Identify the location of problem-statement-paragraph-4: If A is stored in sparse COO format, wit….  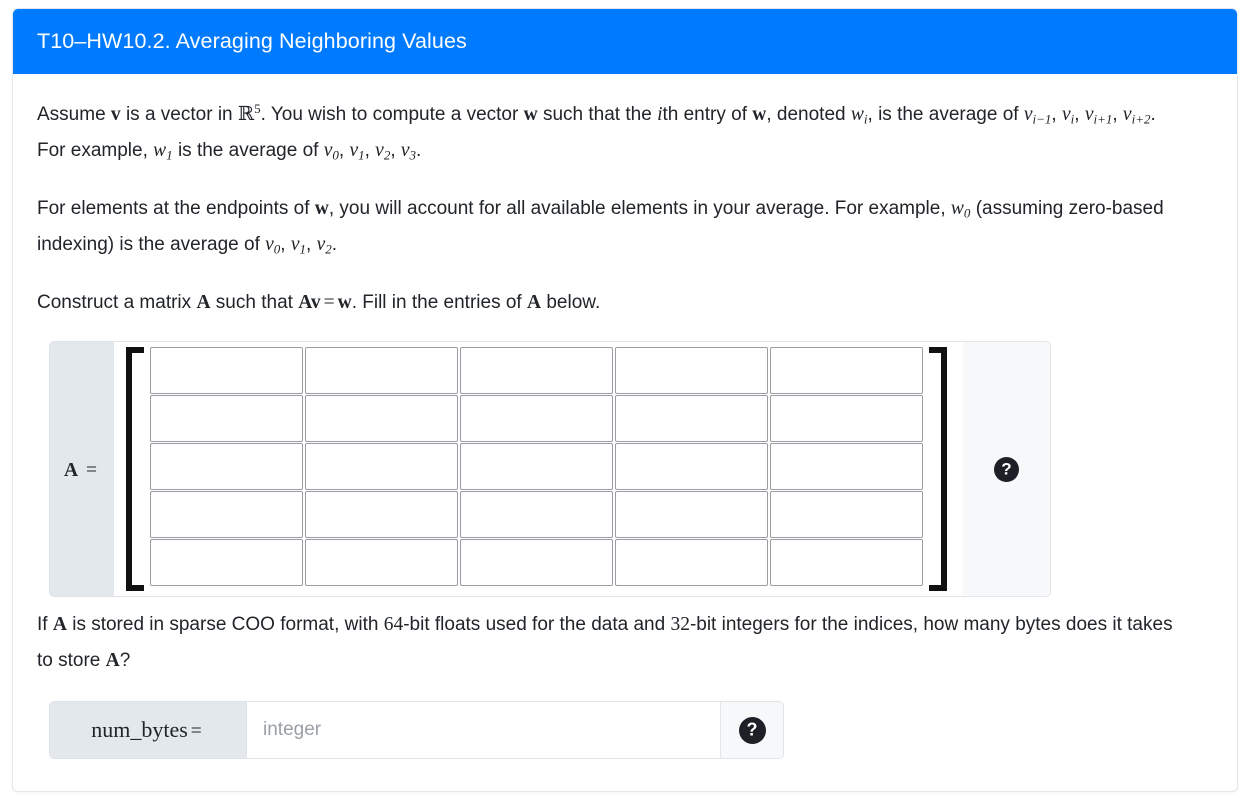
(605, 642).